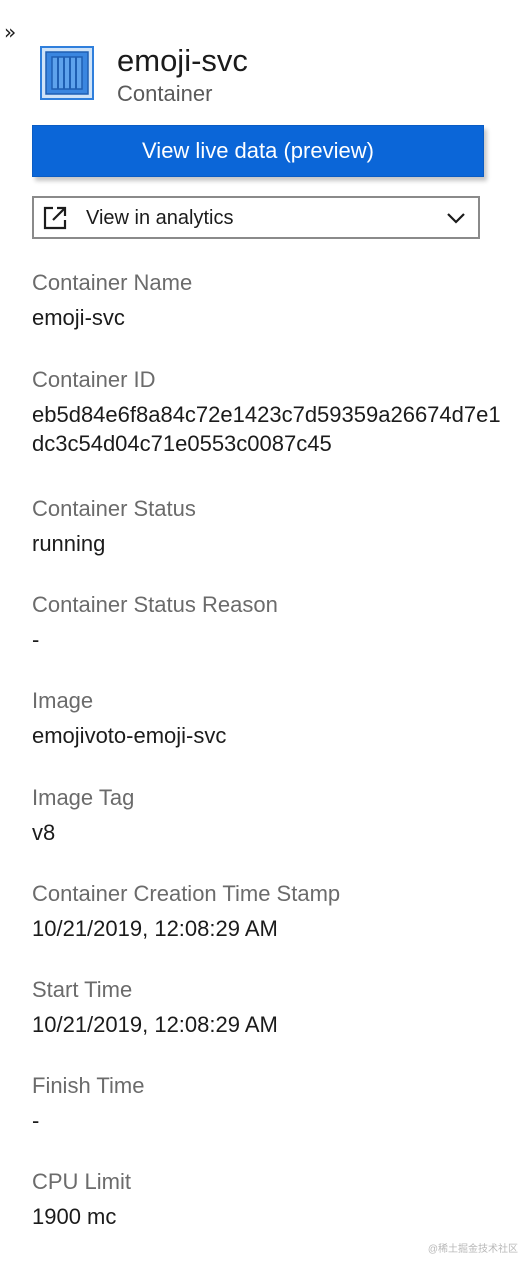  I want to click on page-title: emoji-svc, so click(182, 60).